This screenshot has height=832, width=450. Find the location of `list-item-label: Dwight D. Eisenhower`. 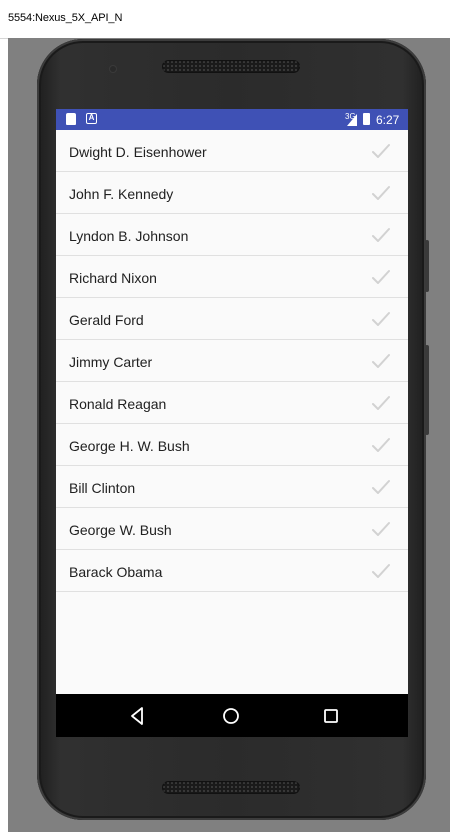

list-item-label: Dwight D. Eisenhower is located at coordinates (138, 152).